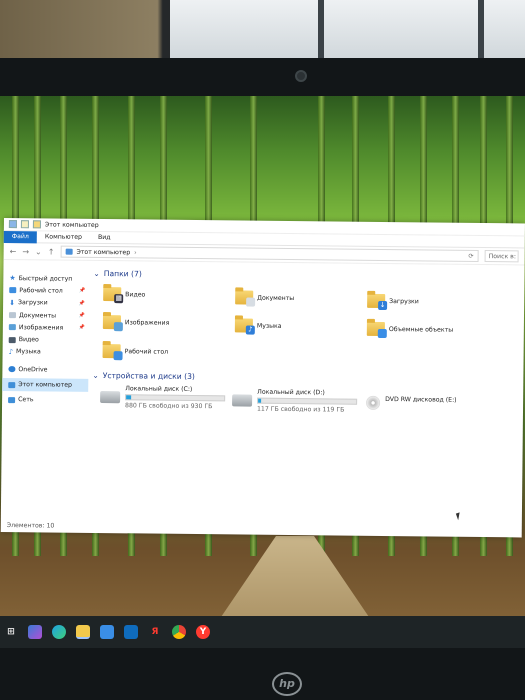 Image resolution: width=525 pixels, height=700 pixels. What do you see at coordinates (83, 632) in the screenshot?
I see `file-explorer-icon` at bounding box center [83, 632].